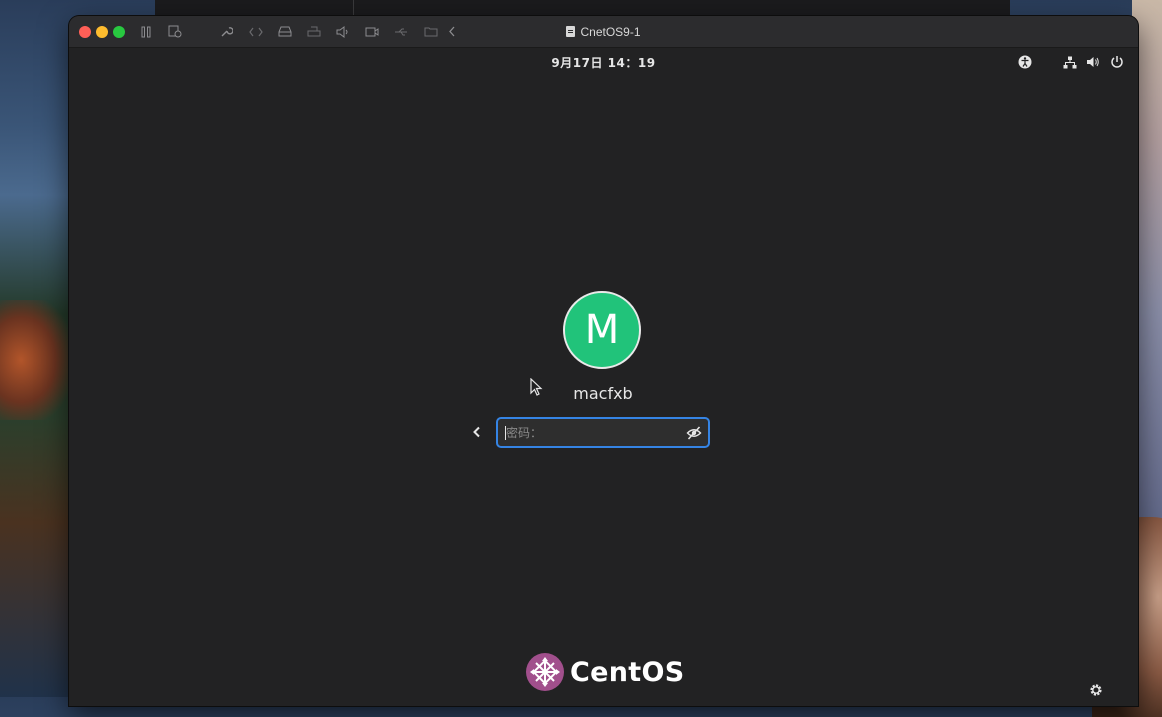 The height and width of the screenshot is (717, 1162). Describe the element at coordinates (102, 32) in the screenshot. I see `minimize-button` at that location.